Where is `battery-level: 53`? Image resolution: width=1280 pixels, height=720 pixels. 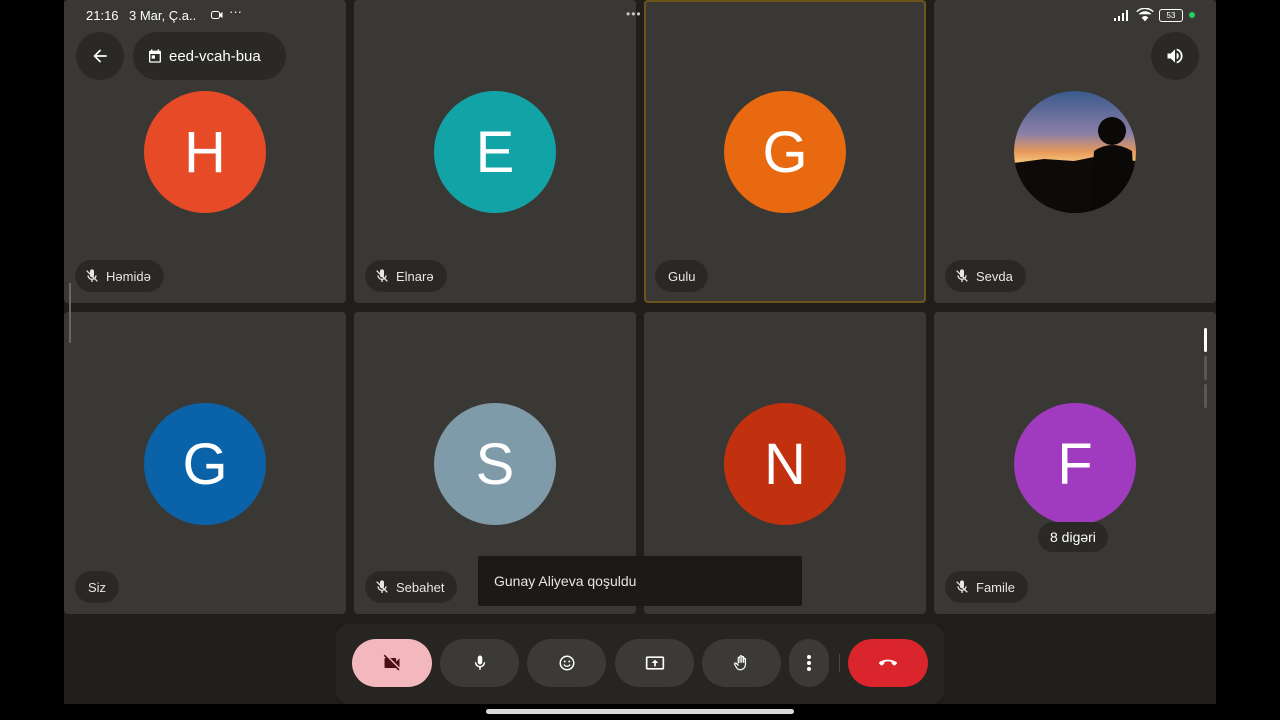
battery-level: 53 is located at coordinates (1171, 15).